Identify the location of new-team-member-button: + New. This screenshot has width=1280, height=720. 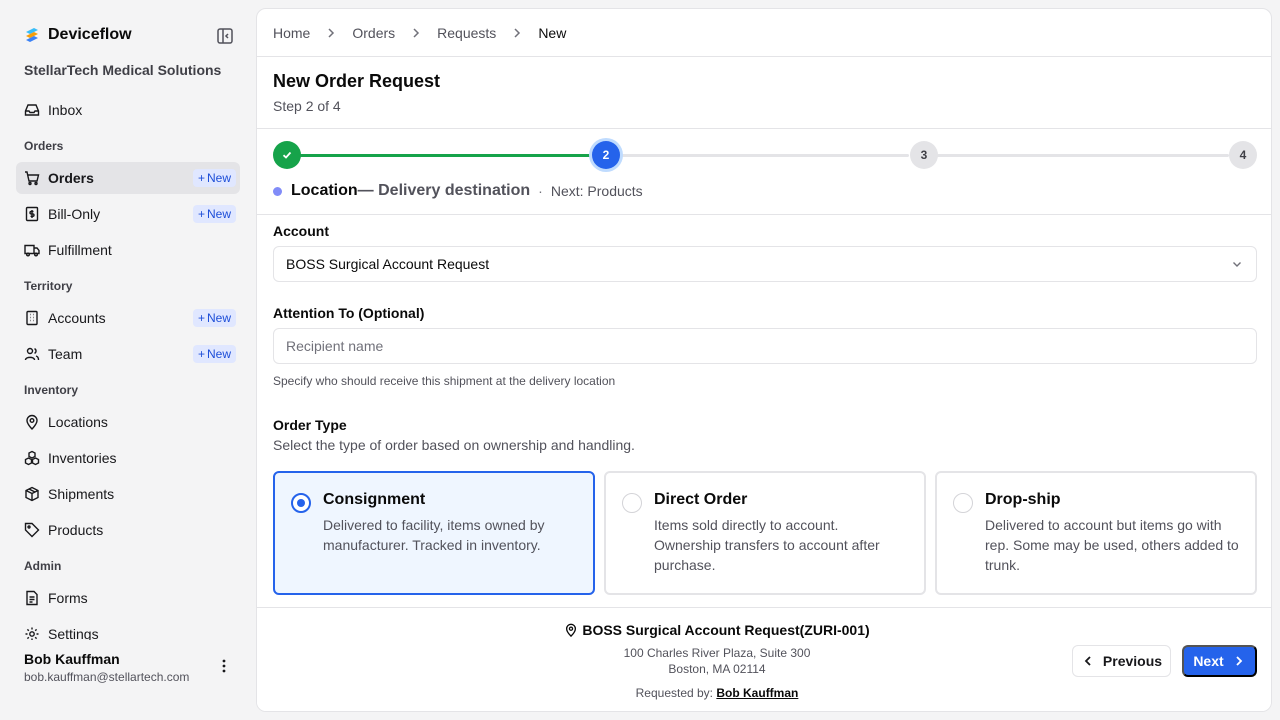
(214, 354).